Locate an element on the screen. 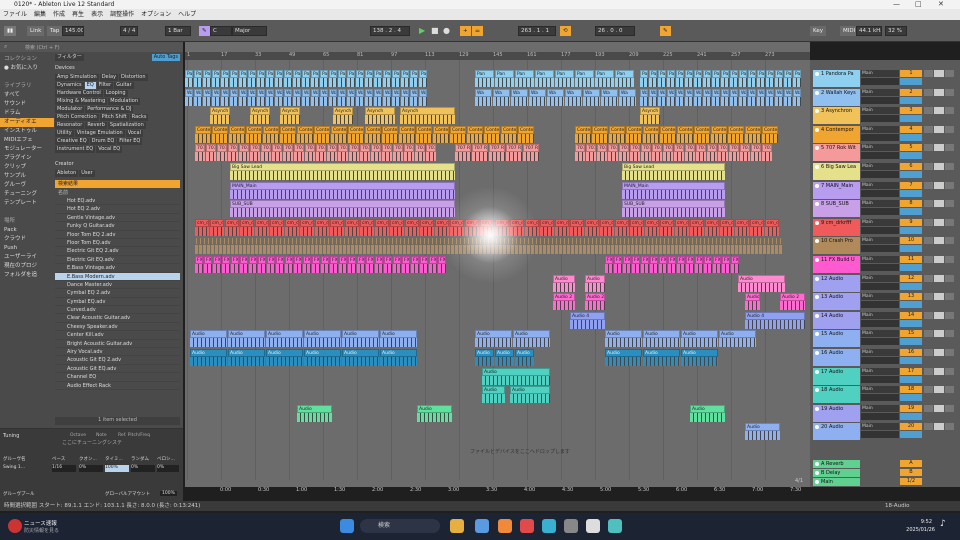  track-name: 19 Audio is located at coordinates (836, 413).